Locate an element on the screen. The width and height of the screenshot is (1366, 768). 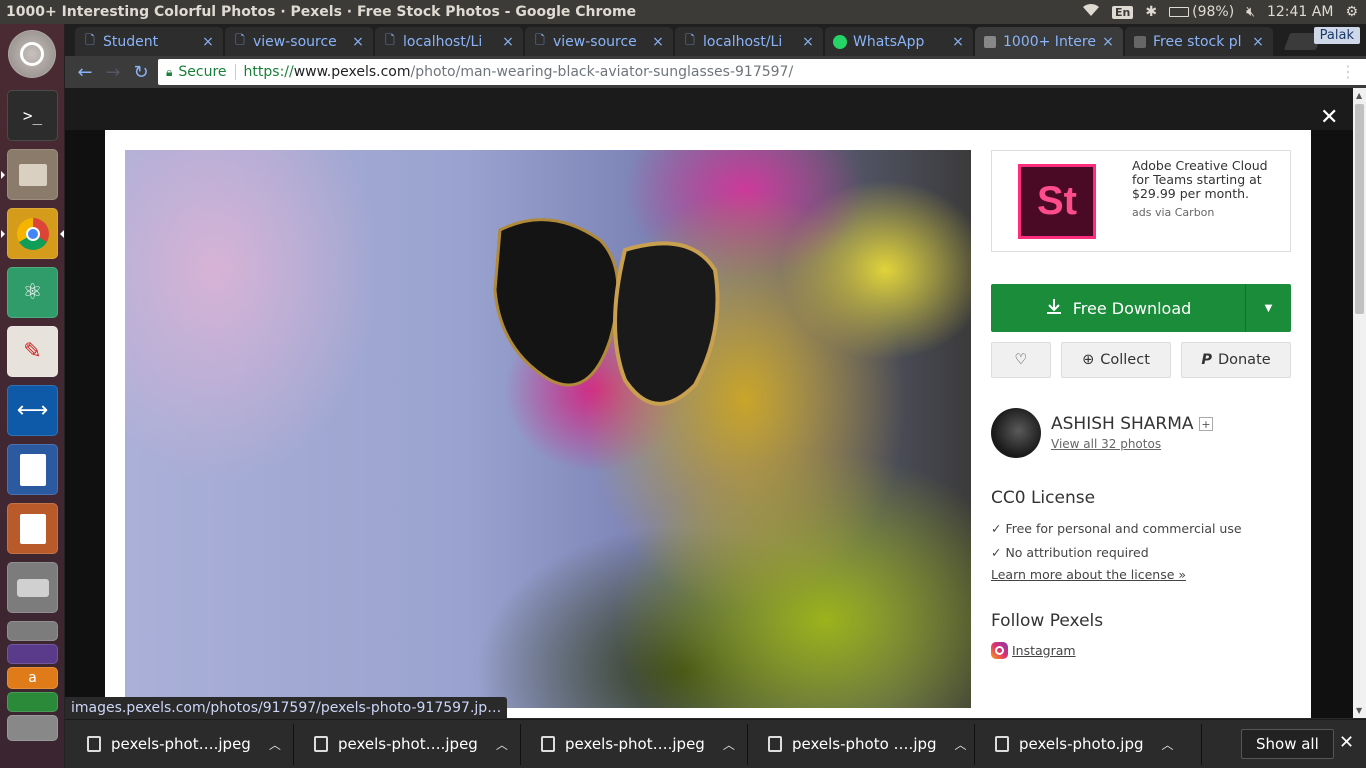
spreadsheet-icon is located at coordinates (32, 702).